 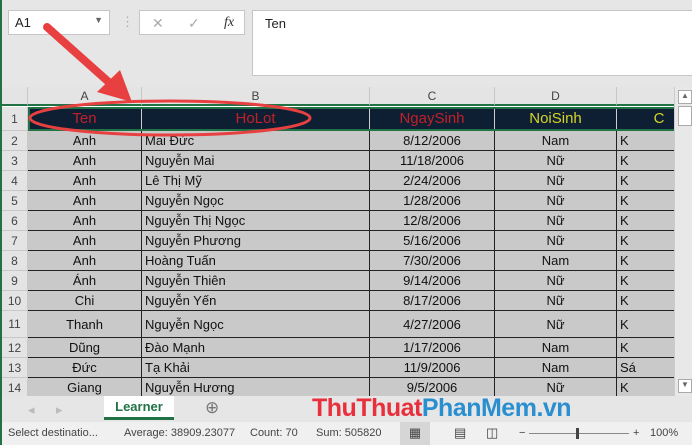 What do you see at coordinates (636, 433) in the screenshot?
I see `zoom-in-icon: +` at bounding box center [636, 433].